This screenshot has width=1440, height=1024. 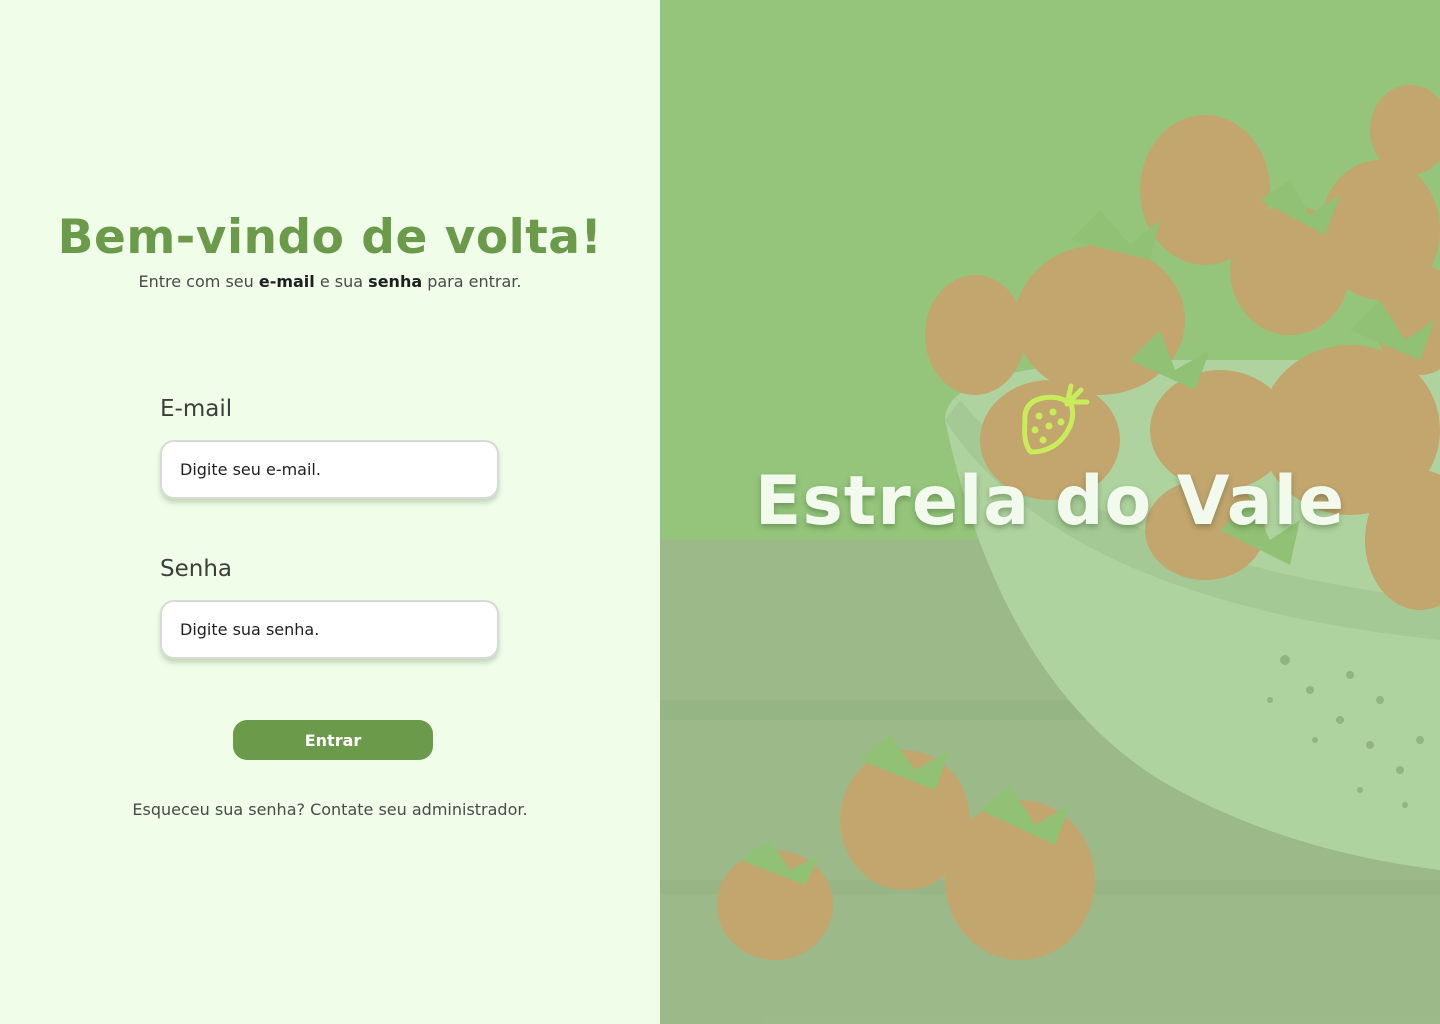 I want to click on subtitle-text-2: e sua, so click(x=341, y=281).